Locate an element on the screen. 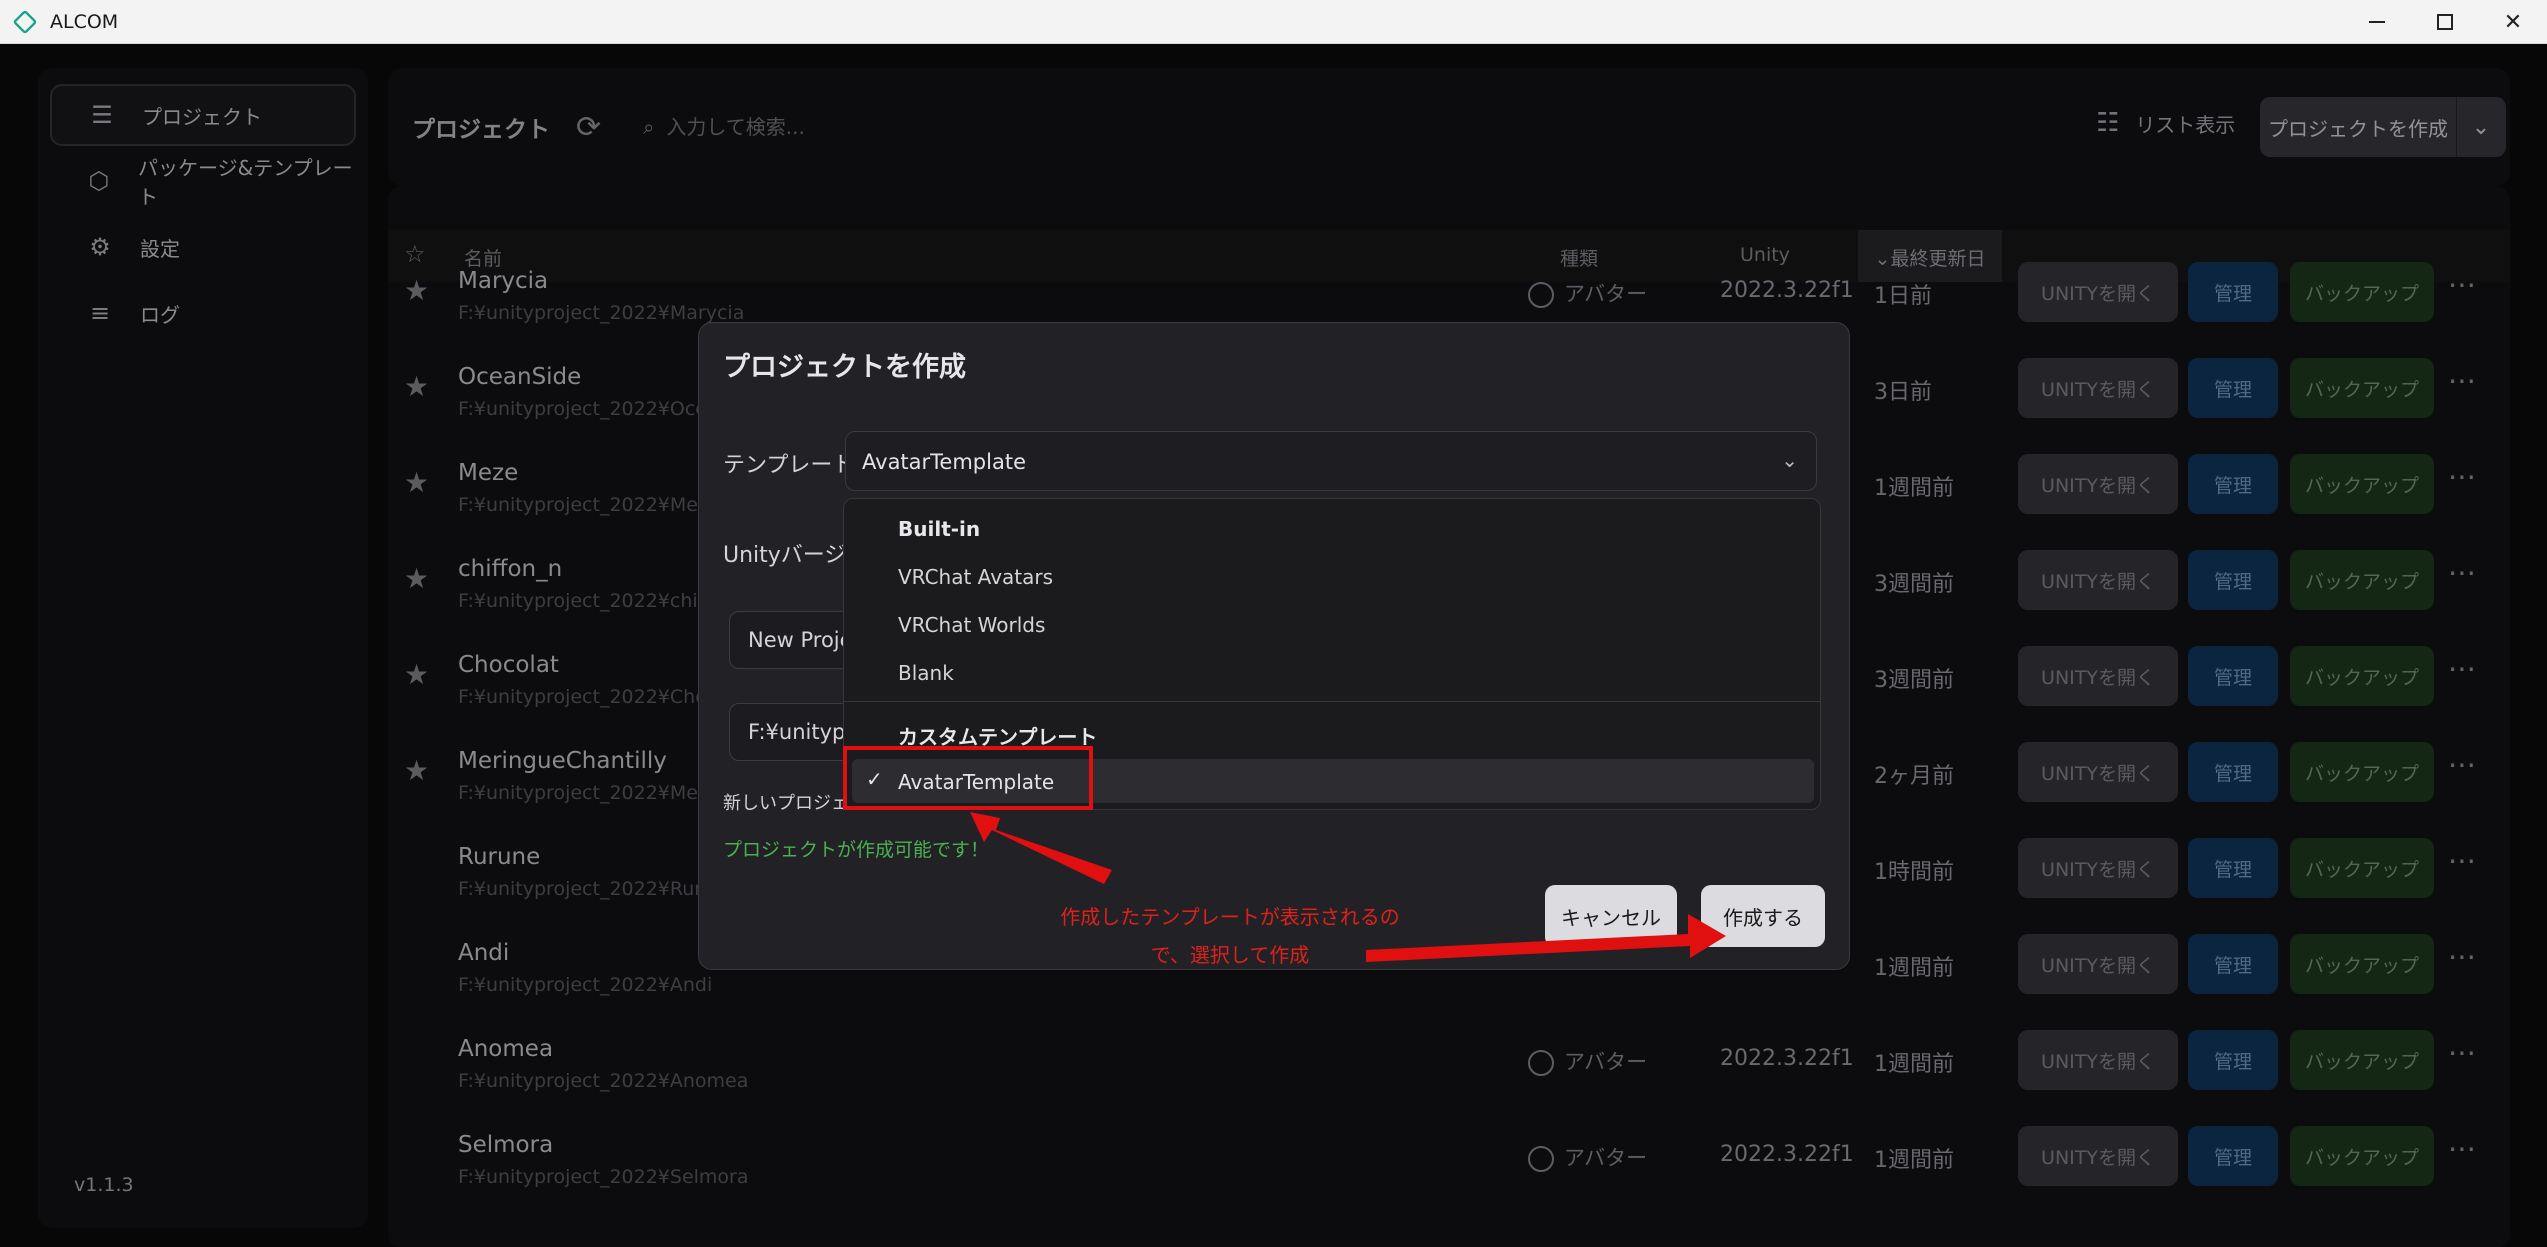 This screenshot has height=1247, width=2547. group-builtin-label: Built-in is located at coordinates (939, 529).